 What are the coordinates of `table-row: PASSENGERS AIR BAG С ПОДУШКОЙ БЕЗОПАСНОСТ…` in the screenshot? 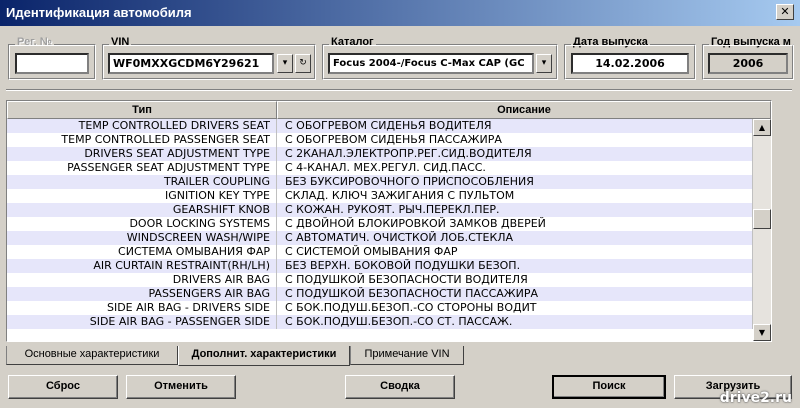 It's located at (380, 294).